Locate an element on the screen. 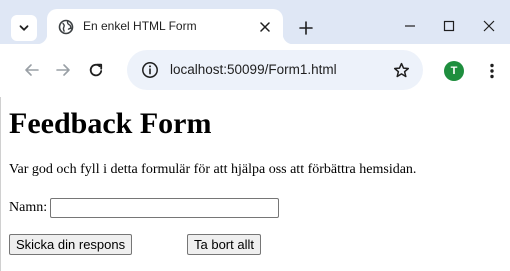 This screenshot has height=271, width=510. url-text: localhost:50099/Form1.html is located at coordinates (253, 69).